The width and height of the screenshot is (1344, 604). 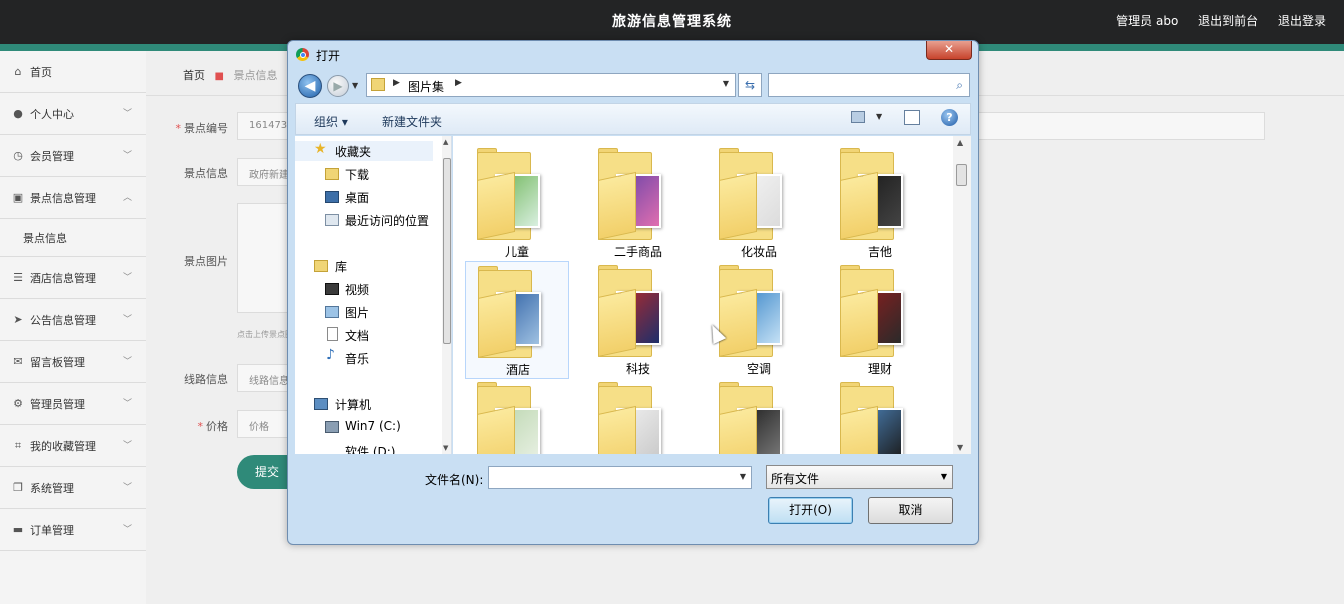 I want to click on sidebar-subitem-attraction-info: 景点信息, so click(x=73, y=238).